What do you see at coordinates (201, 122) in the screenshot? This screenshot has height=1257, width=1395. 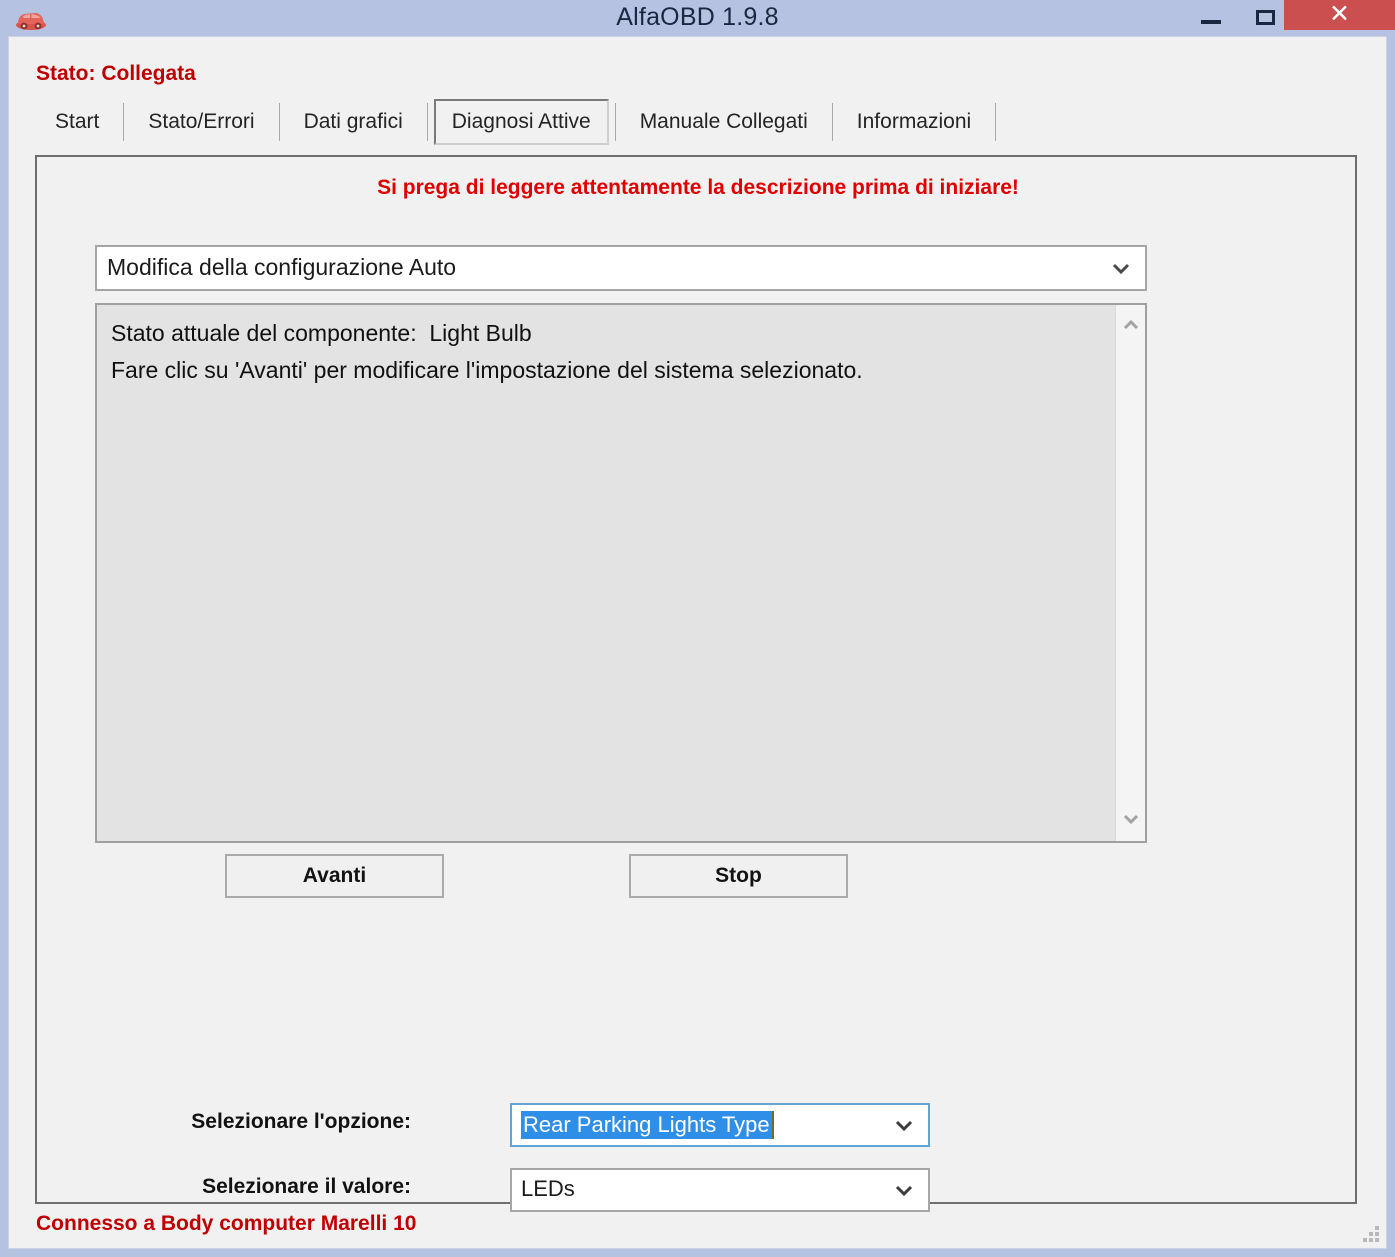 I see `tab-stato-errori: Stato/Errori` at bounding box center [201, 122].